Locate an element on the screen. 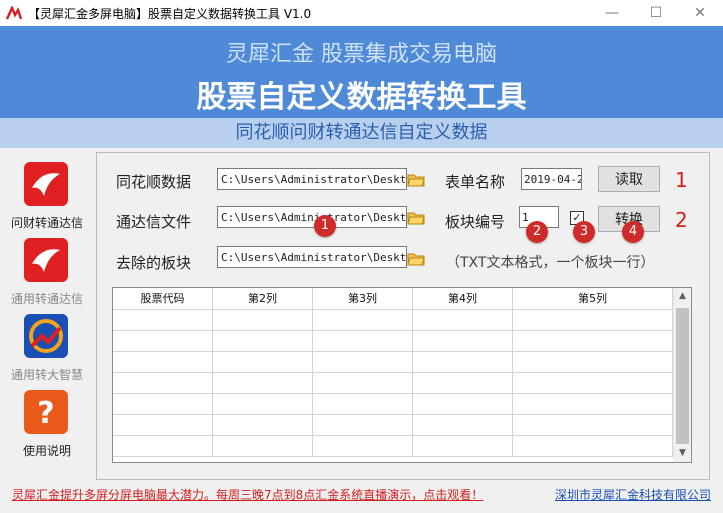 The image size is (723, 513). remove-blocks-label: 去除的板块 is located at coordinates (154, 263).